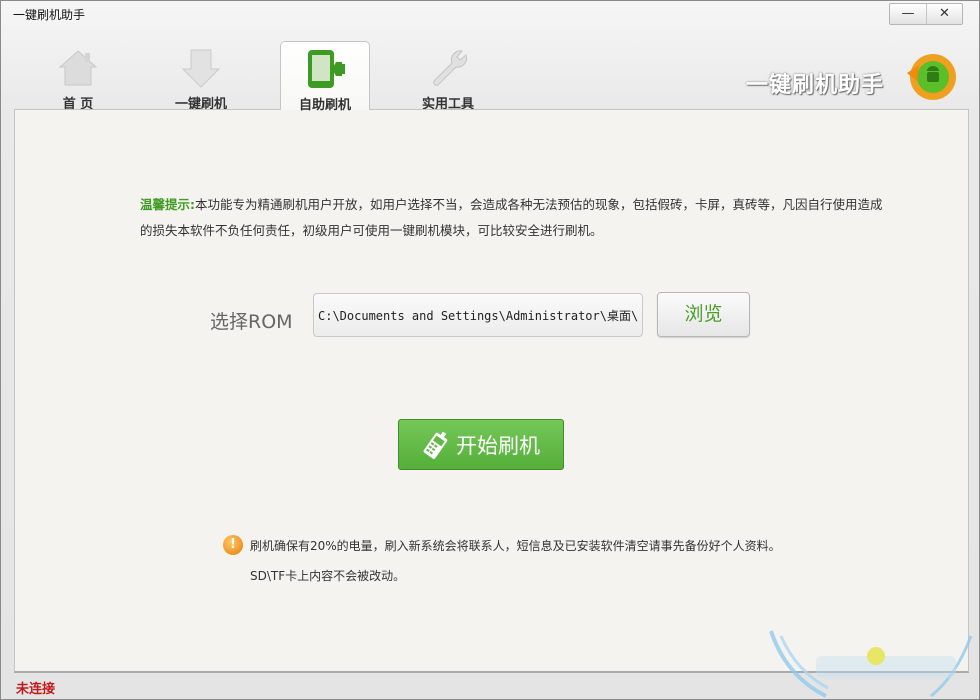  I want to click on tab-tools: 实用工具, so click(448, 76).